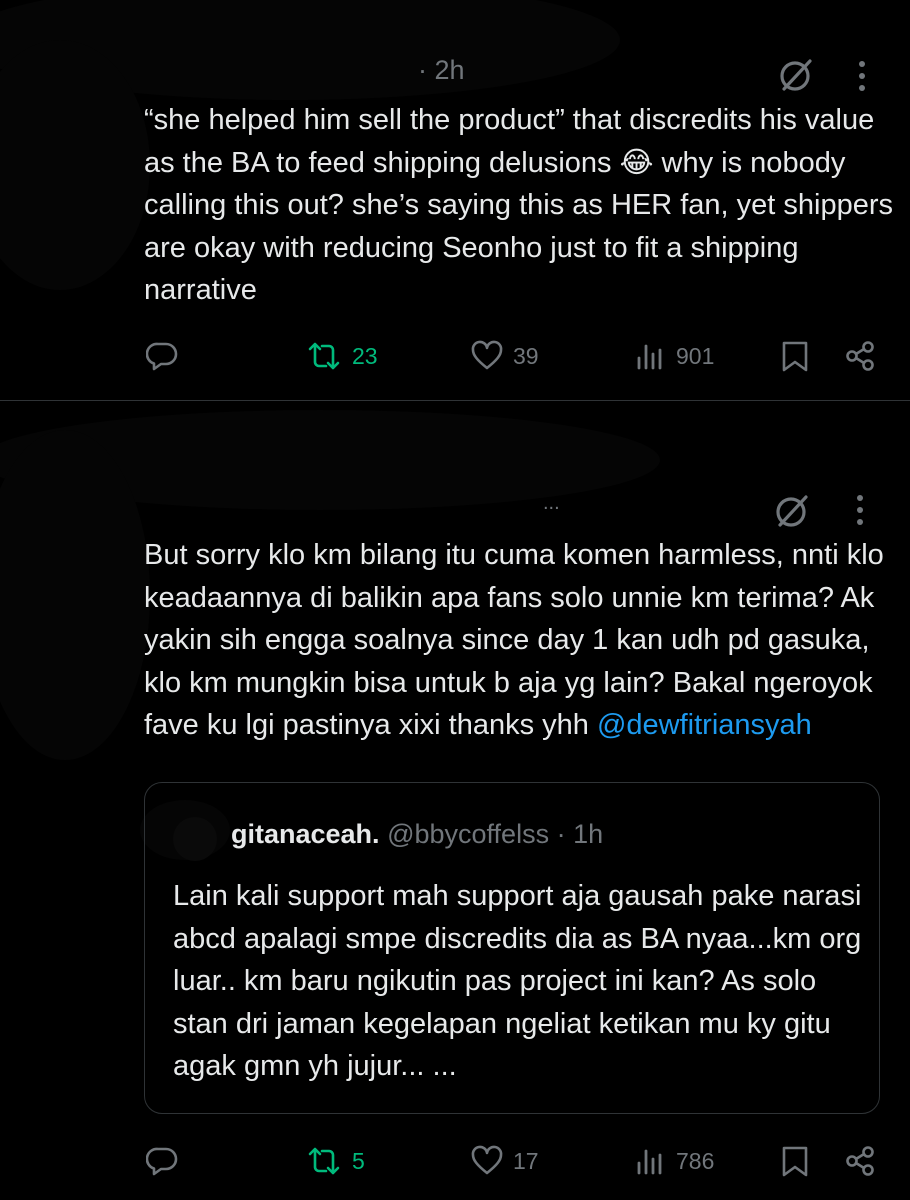  Describe the element at coordinates (305, 834) in the screenshot. I see `quote-author-name: gitanaceah.` at that location.